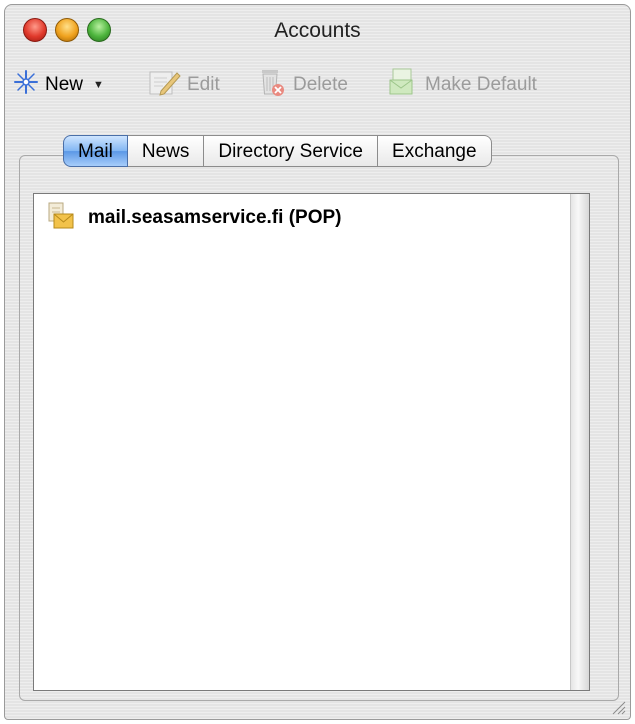 This screenshot has height=724, width=635. I want to click on delete-button: Delete, so click(302, 85).